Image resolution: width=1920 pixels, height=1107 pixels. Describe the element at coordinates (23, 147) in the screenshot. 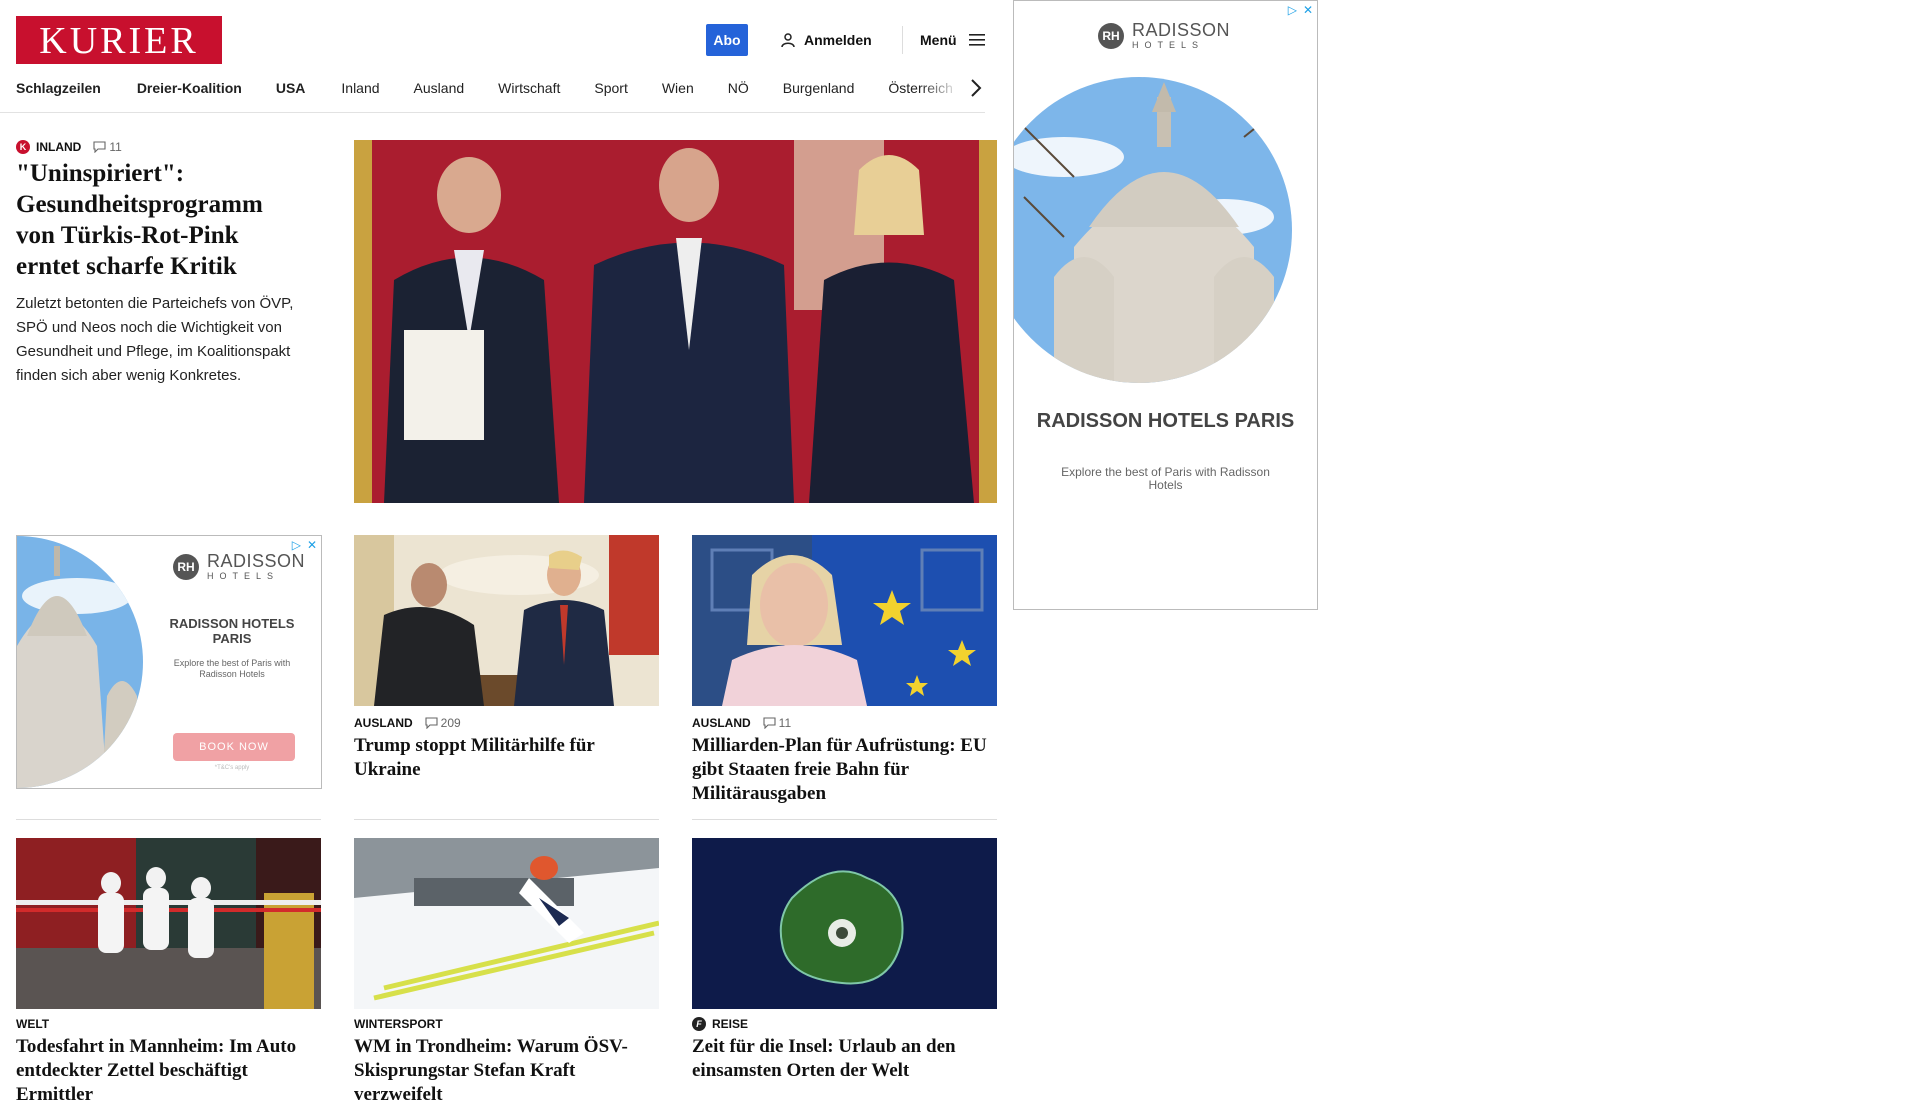

I see `kurier-plus-badge: K` at that location.